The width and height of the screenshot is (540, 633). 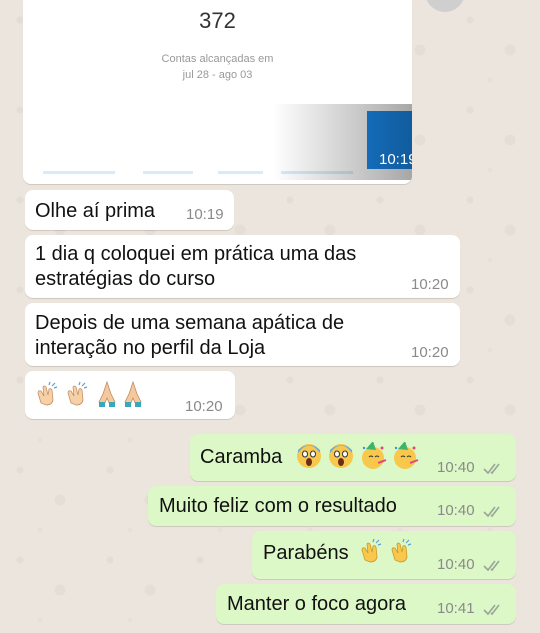 I want to click on message-text: Manter o foco agora, so click(x=316, y=604).